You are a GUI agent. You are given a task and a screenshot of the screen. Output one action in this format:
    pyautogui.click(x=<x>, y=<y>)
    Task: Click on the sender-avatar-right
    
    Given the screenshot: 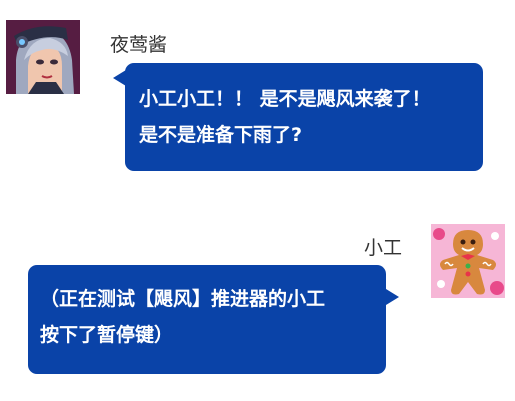 What is the action you would take?
    pyautogui.click(x=468, y=261)
    